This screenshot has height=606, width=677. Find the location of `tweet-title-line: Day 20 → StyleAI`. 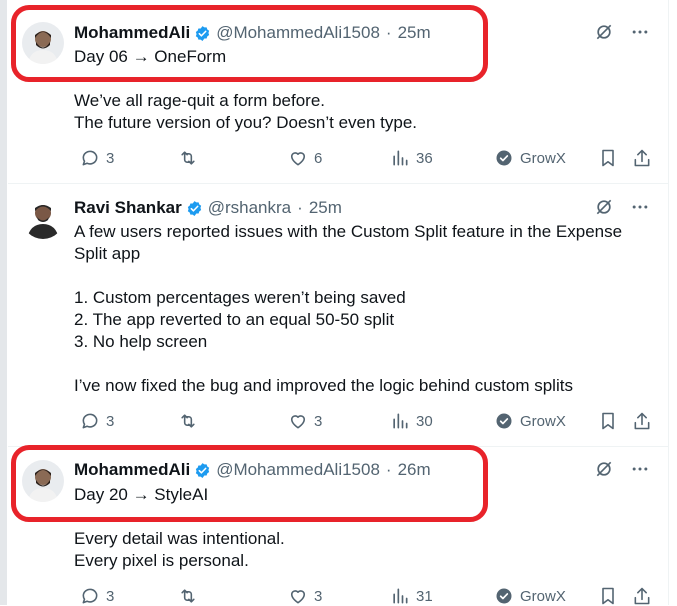

tweet-title-line: Day 20 → StyleAI is located at coordinates (141, 494).